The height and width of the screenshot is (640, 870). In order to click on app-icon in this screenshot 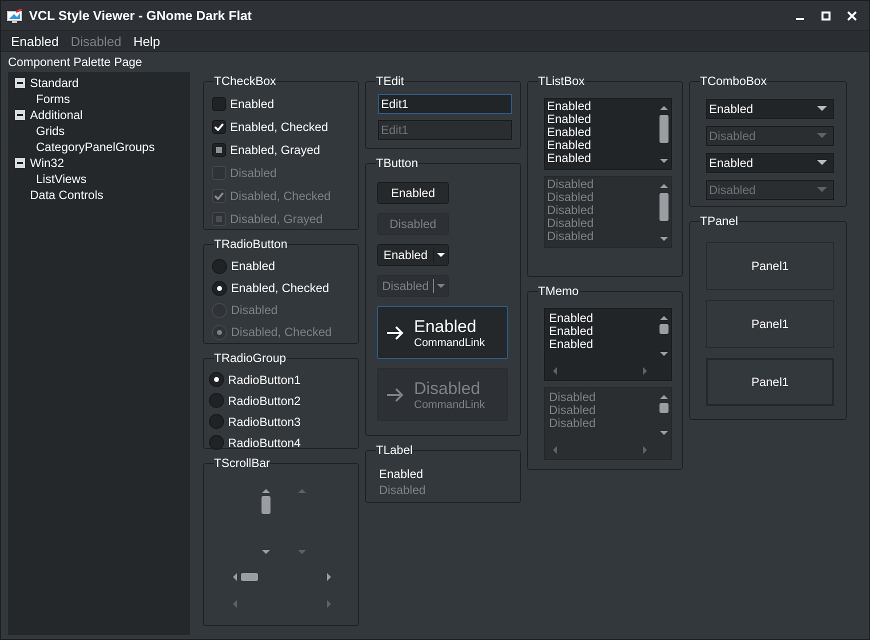, I will do `click(15, 15)`.